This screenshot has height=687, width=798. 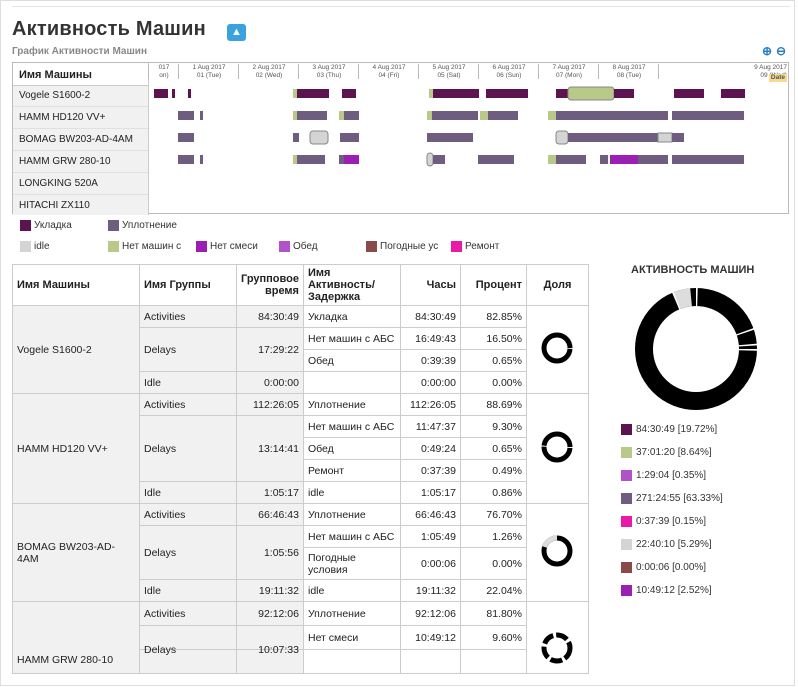 I want to click on summary-legend-item: 0:37:39 [0.15%], so click(x=663, y=521).